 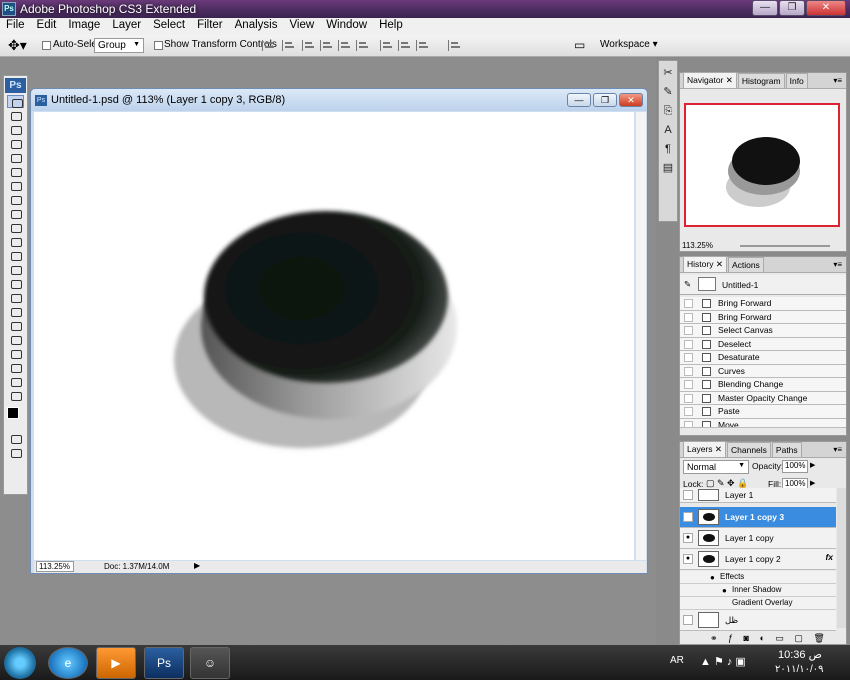 I want to click on doc-maximize-button: ❐, so click(x=605, y=100).